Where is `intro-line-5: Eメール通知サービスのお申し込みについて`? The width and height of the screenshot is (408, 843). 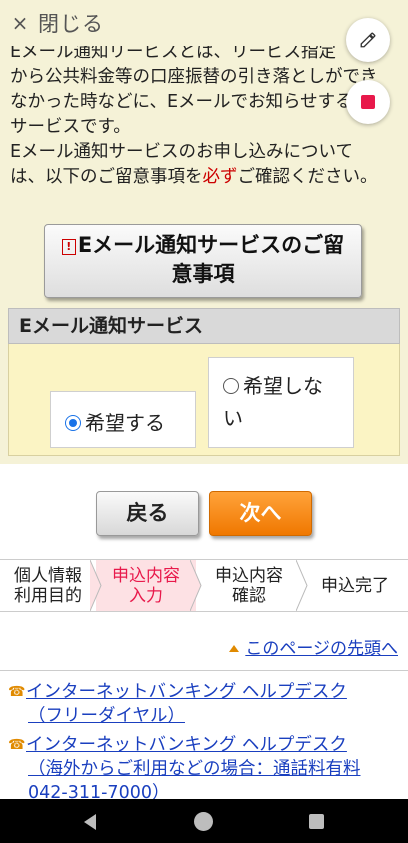
intro-line-5: Eメール通知サービスのお申し込みについて is located at coordinates (182, 152).